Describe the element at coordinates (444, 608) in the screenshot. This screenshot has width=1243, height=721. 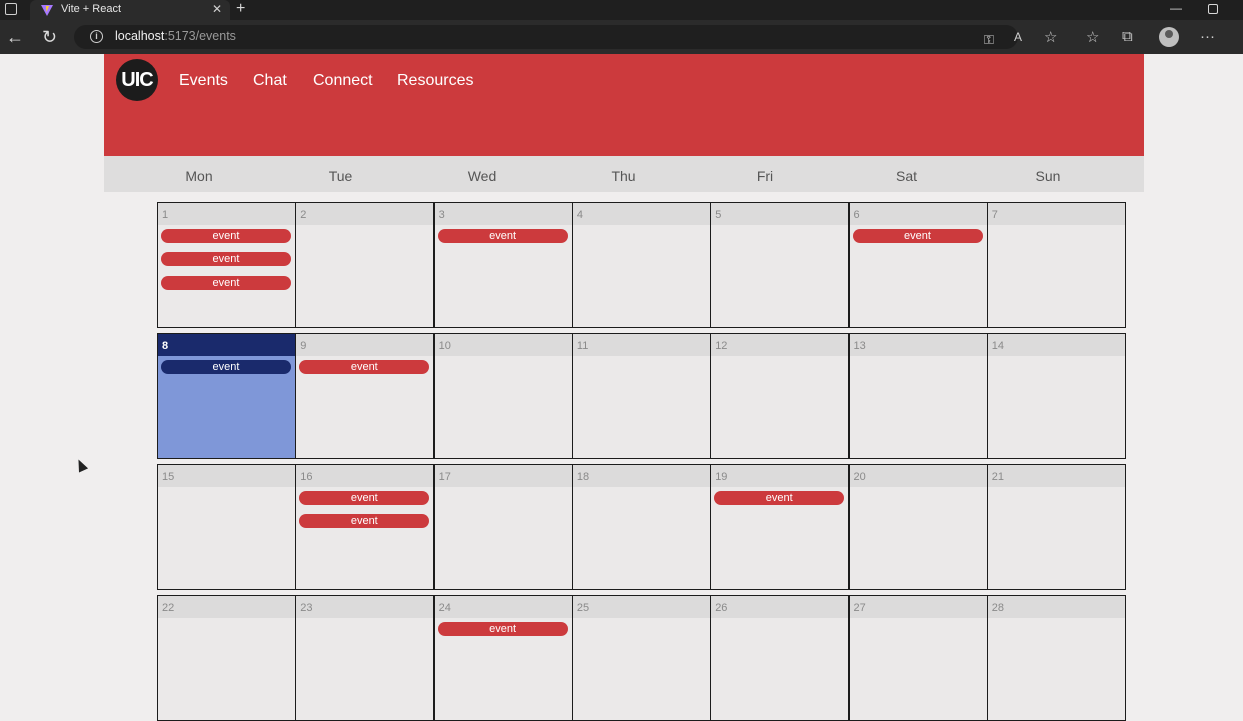
I see `day-number: 24` at that location.